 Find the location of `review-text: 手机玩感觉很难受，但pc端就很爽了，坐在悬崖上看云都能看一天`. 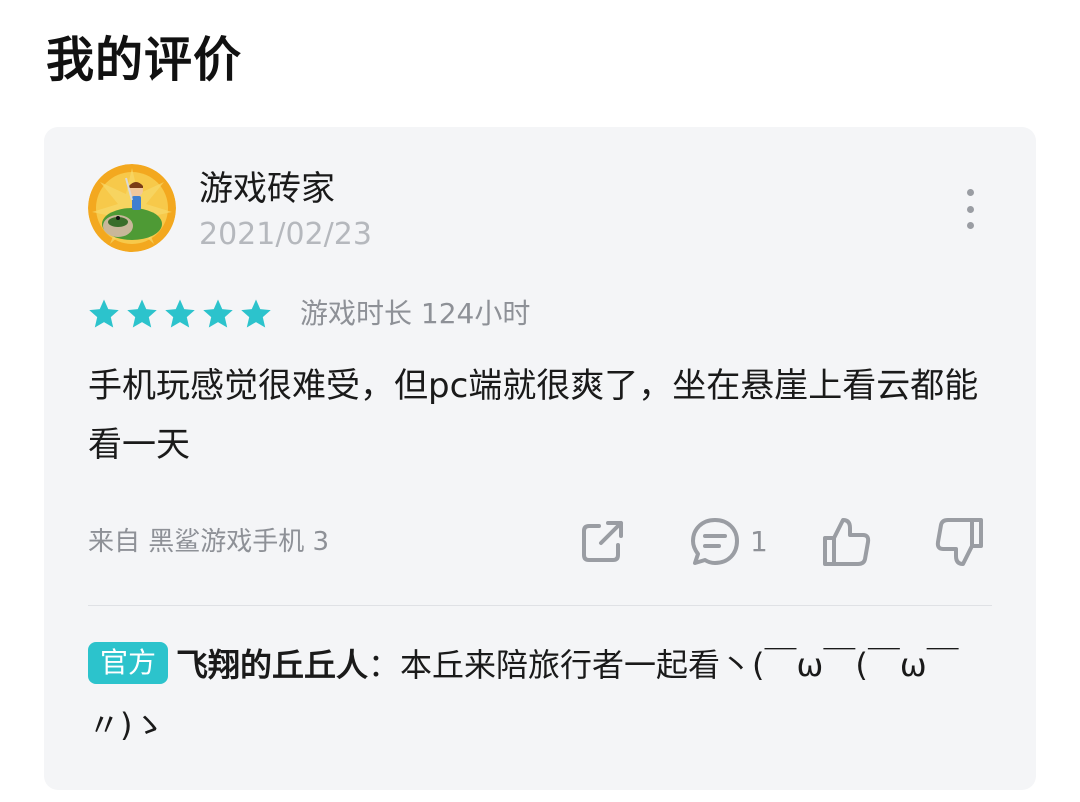

review-text: 手机玩感觉很难受，但pc端就很爽了，坐在悬崖上看云都能看一天 is located at coordinates (533, 415).